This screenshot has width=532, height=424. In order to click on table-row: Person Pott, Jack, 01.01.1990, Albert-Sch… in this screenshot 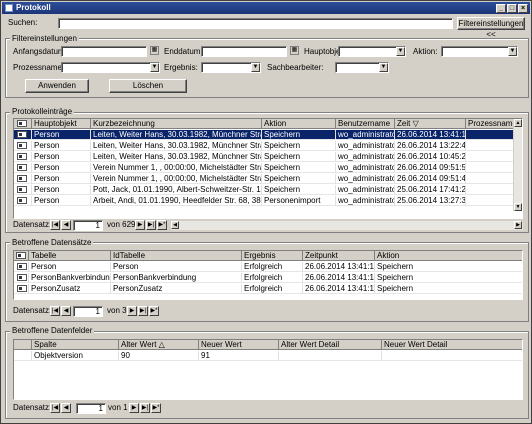, I will do `click(268, 190)`.